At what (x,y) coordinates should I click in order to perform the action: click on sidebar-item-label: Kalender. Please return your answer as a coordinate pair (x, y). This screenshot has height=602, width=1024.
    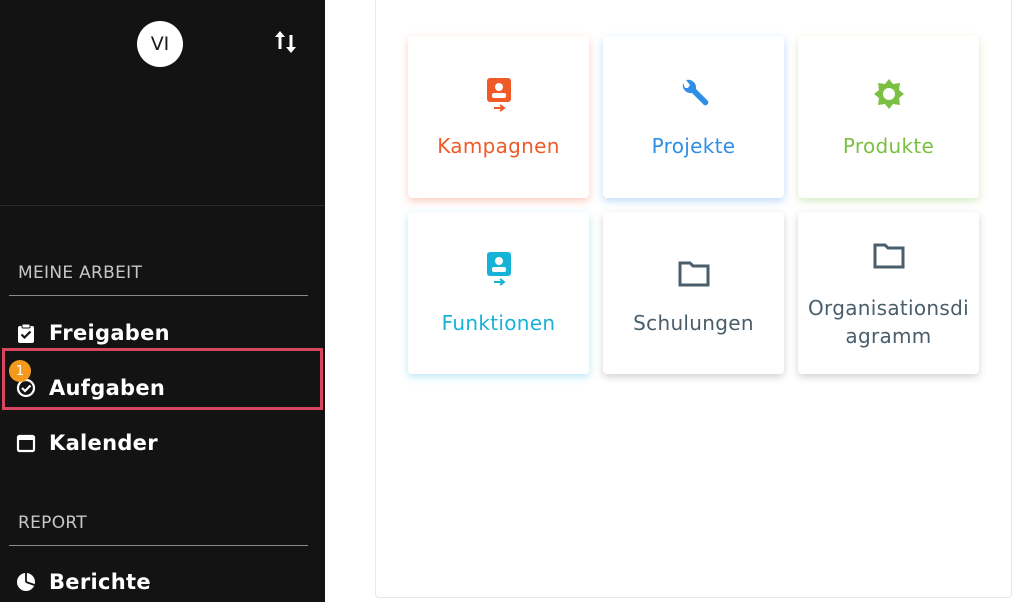
    Looking at the image, I should click on (103, 443).